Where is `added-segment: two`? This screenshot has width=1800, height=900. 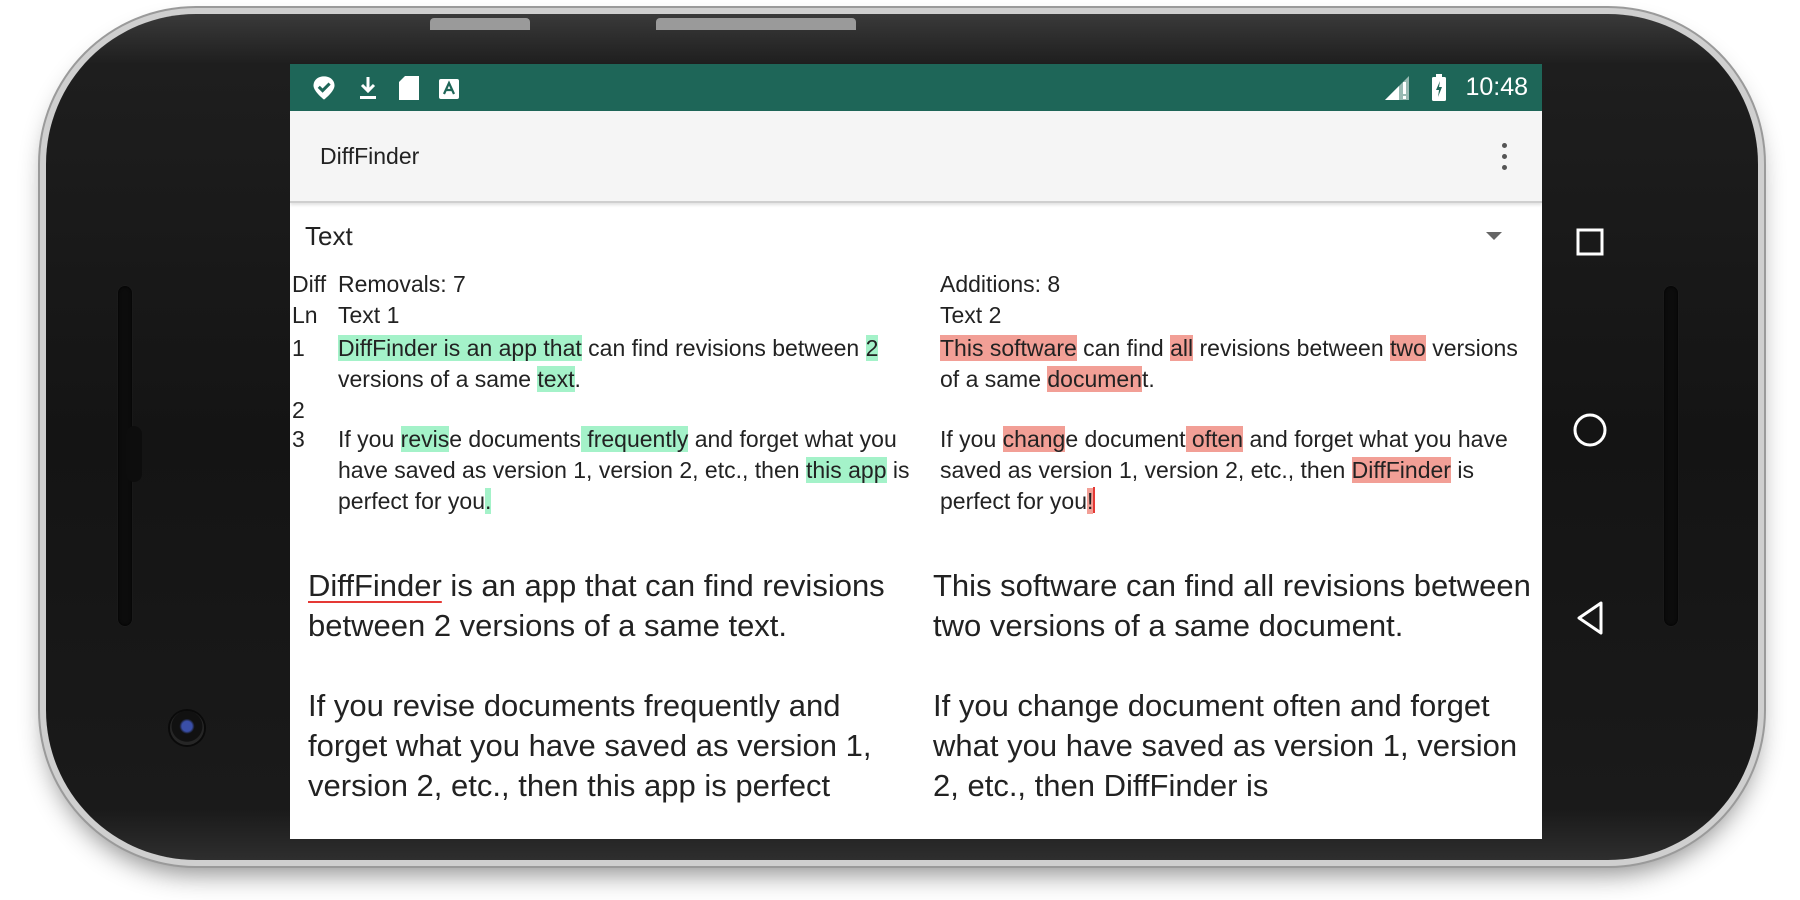 added-segment: two is located at coordinates (1408, 348).